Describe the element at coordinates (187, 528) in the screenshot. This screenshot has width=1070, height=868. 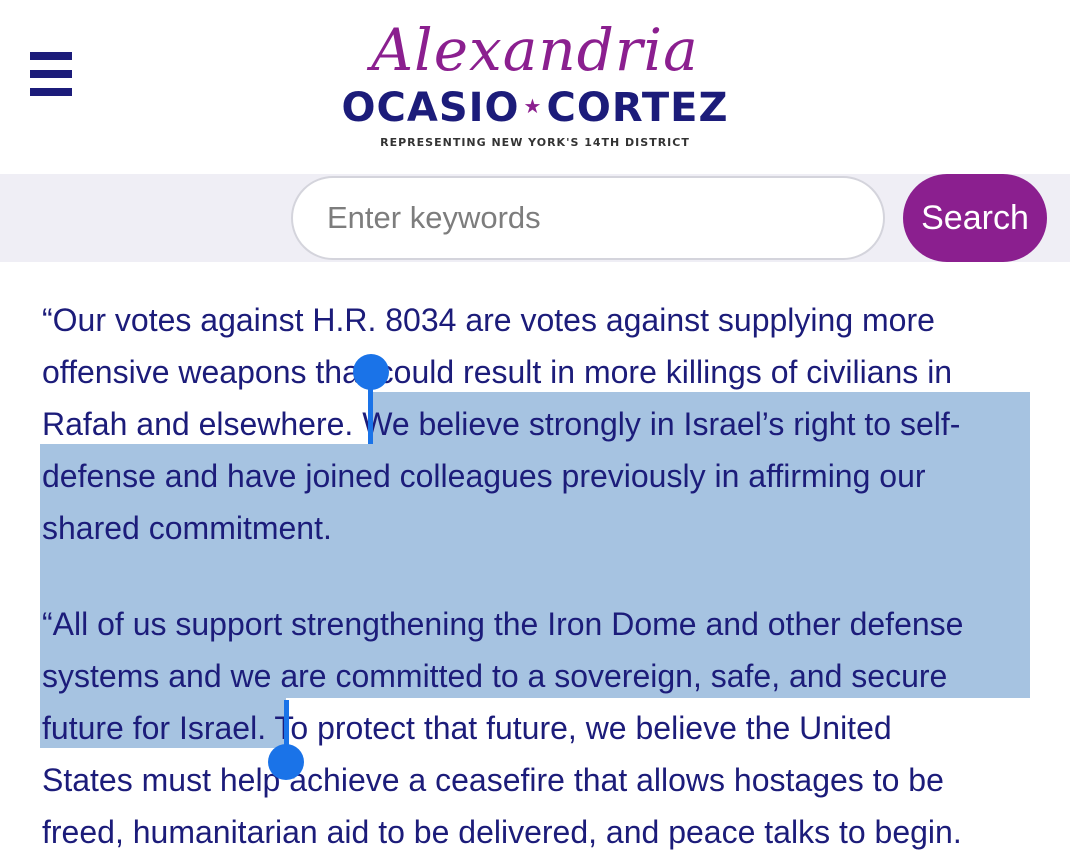
I see `article-line: shared commitment.` at that location.